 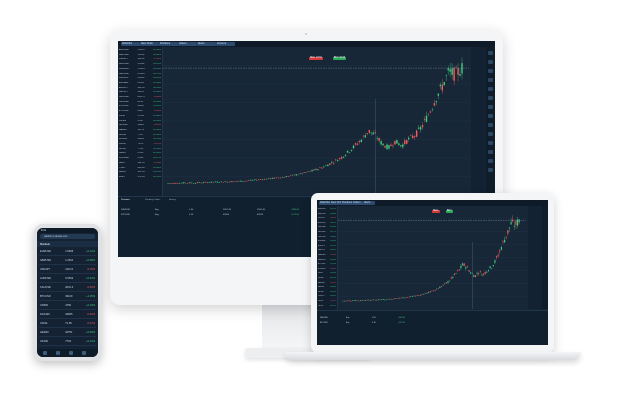 What do you see at coordinates (440, 257) in the screenshot?
I see `laptop-price-chart: SELL BUY` at bounding box center [440, 257].